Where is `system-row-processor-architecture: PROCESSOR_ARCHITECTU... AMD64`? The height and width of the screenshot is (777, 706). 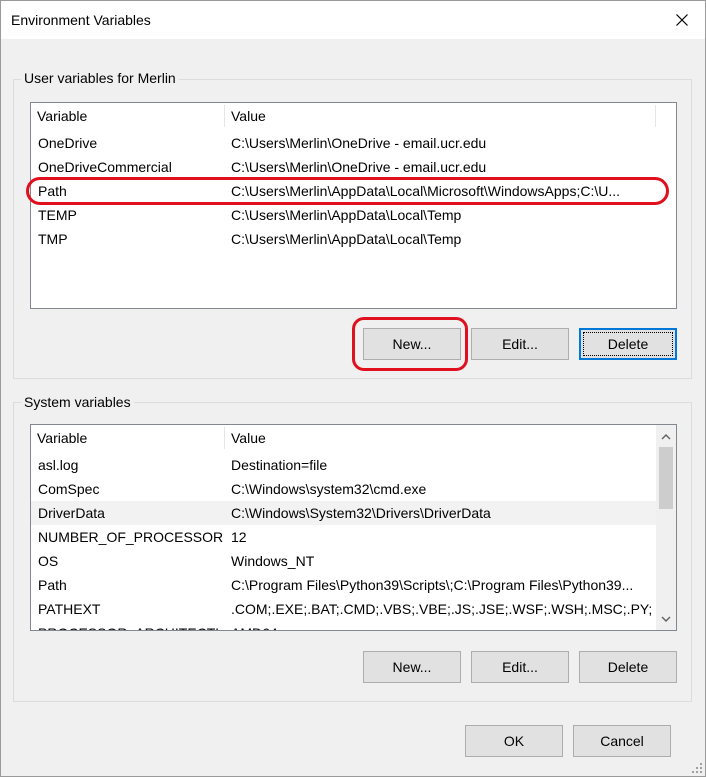
system-row-processor-architecture: PROCESSOR_ARCHITECTU... AMD64 is located at coordinates (343, 625).